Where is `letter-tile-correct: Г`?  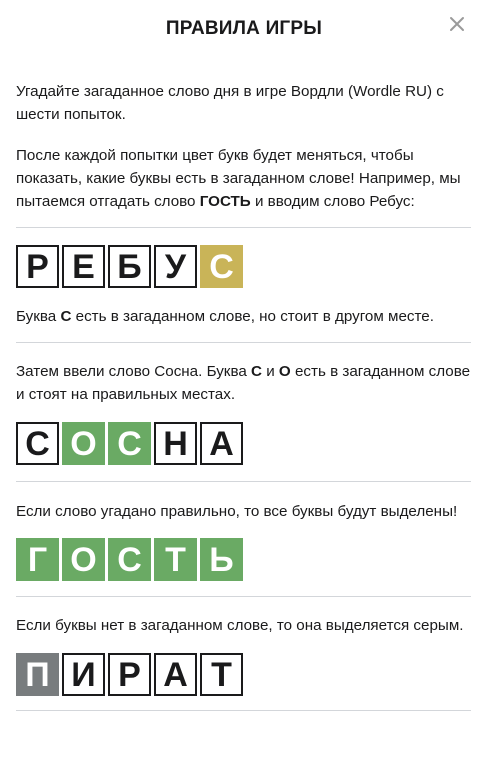 letter-tile-correct: Г is located at coordinates (37, 559).